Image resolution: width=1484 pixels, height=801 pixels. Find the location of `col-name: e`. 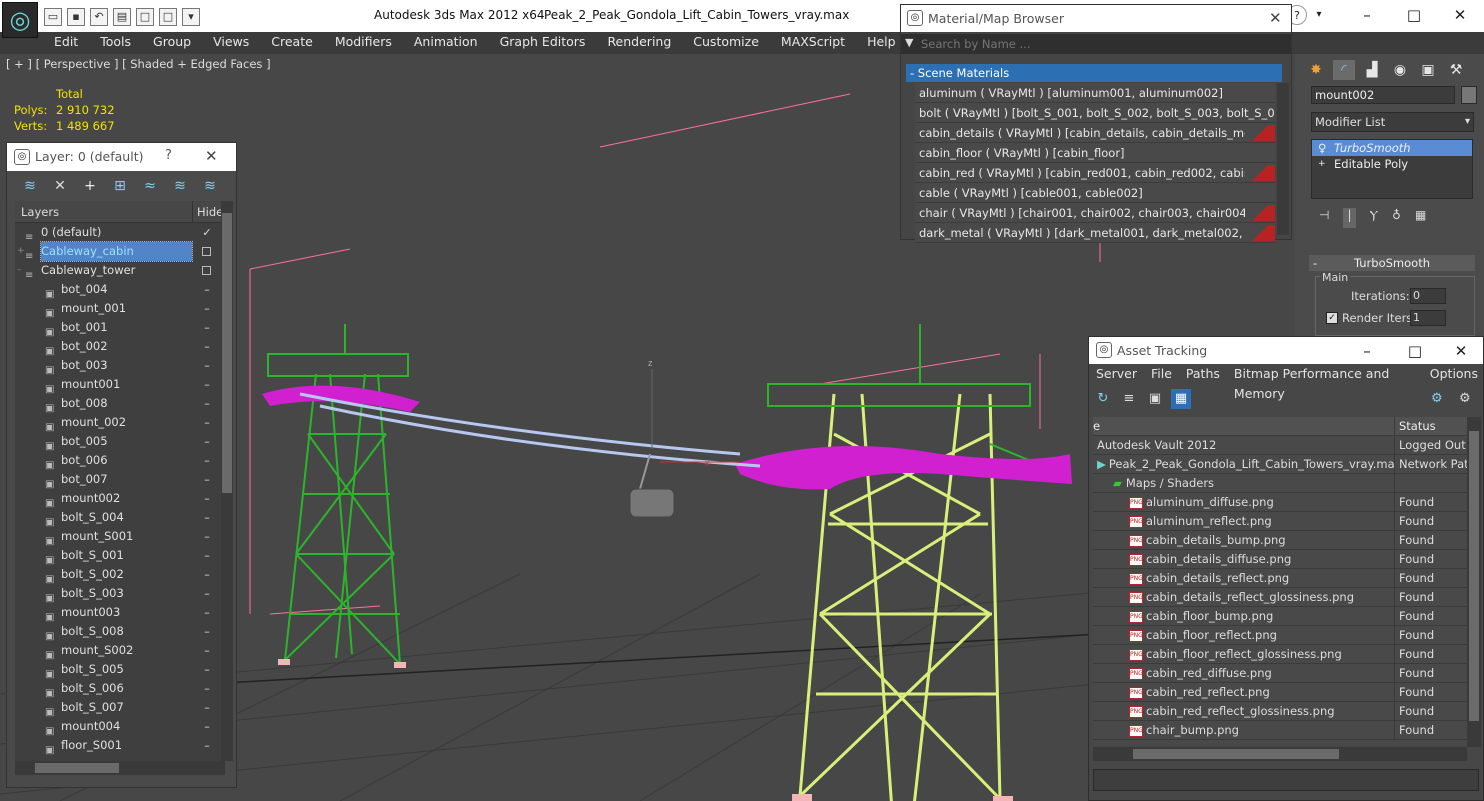

col-name: e is located at coordinates (1244, 426).